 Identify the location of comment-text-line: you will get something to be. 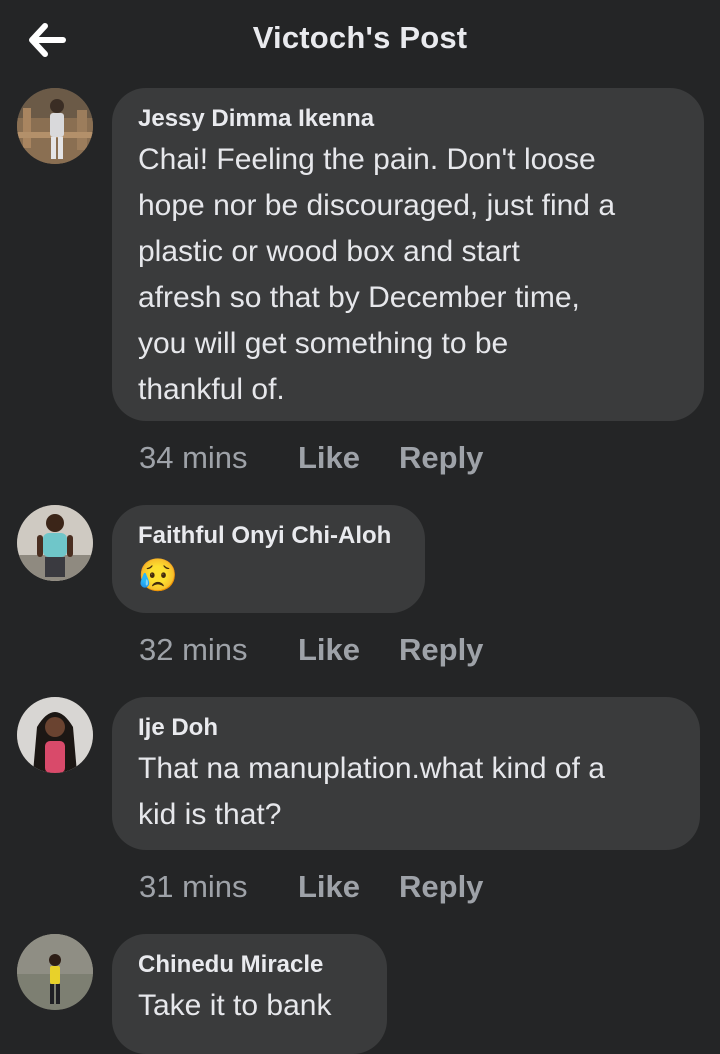
(323, 343).